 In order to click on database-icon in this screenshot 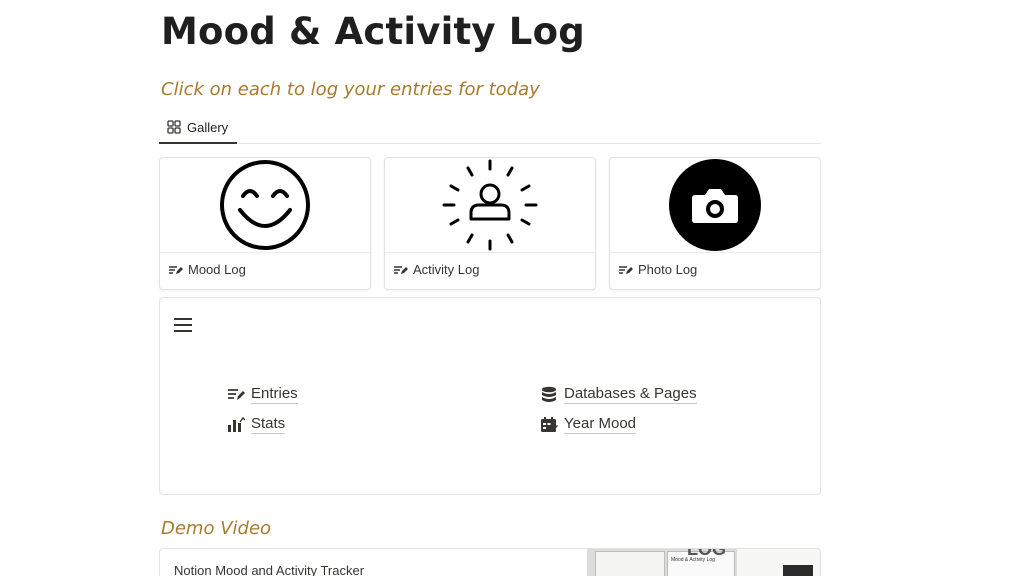, I will do `click(549, 394)`.